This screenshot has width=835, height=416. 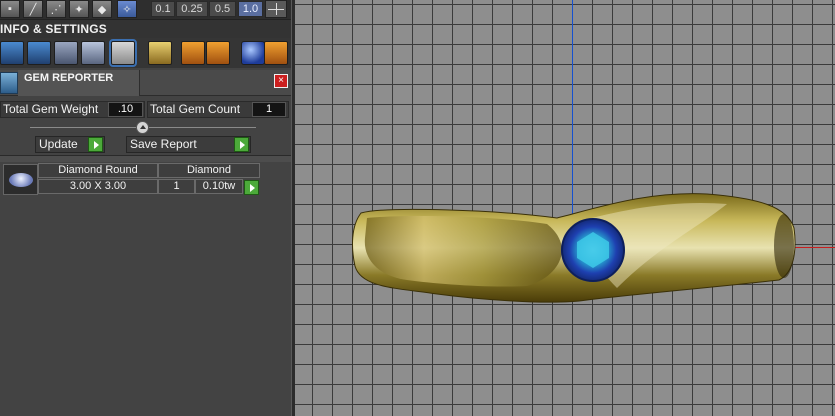 What do you see at coordinates (39, 53) in the screenshot?
I see `box-icon` at bounding box center [39, 53].